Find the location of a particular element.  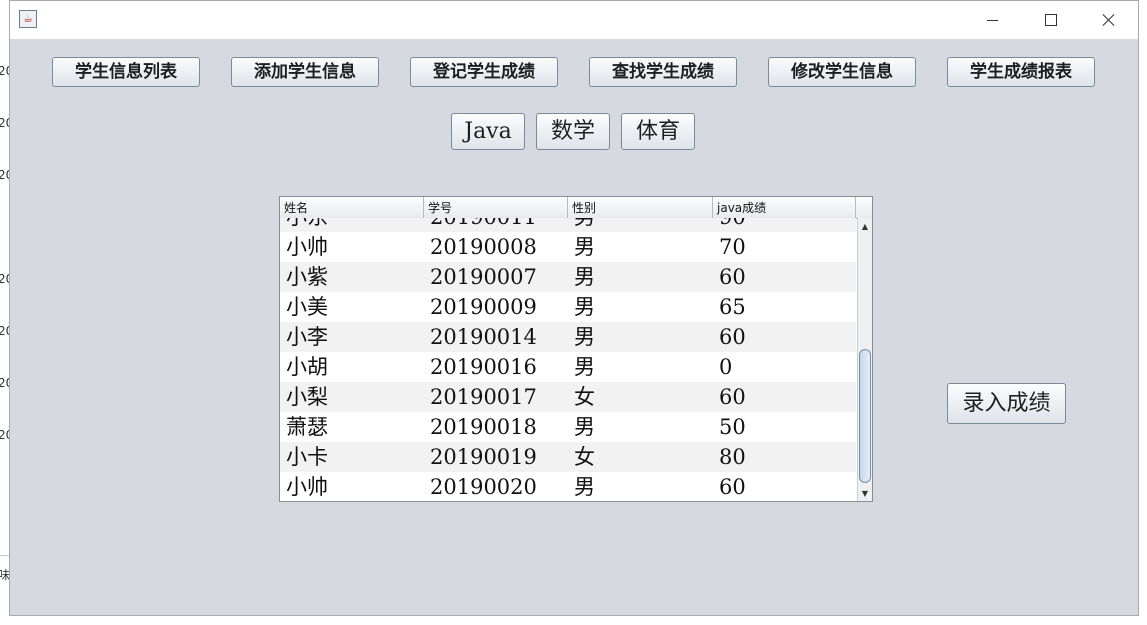

table-row: 小梨 20190017 女 60 is located at coordinates (568, 397).